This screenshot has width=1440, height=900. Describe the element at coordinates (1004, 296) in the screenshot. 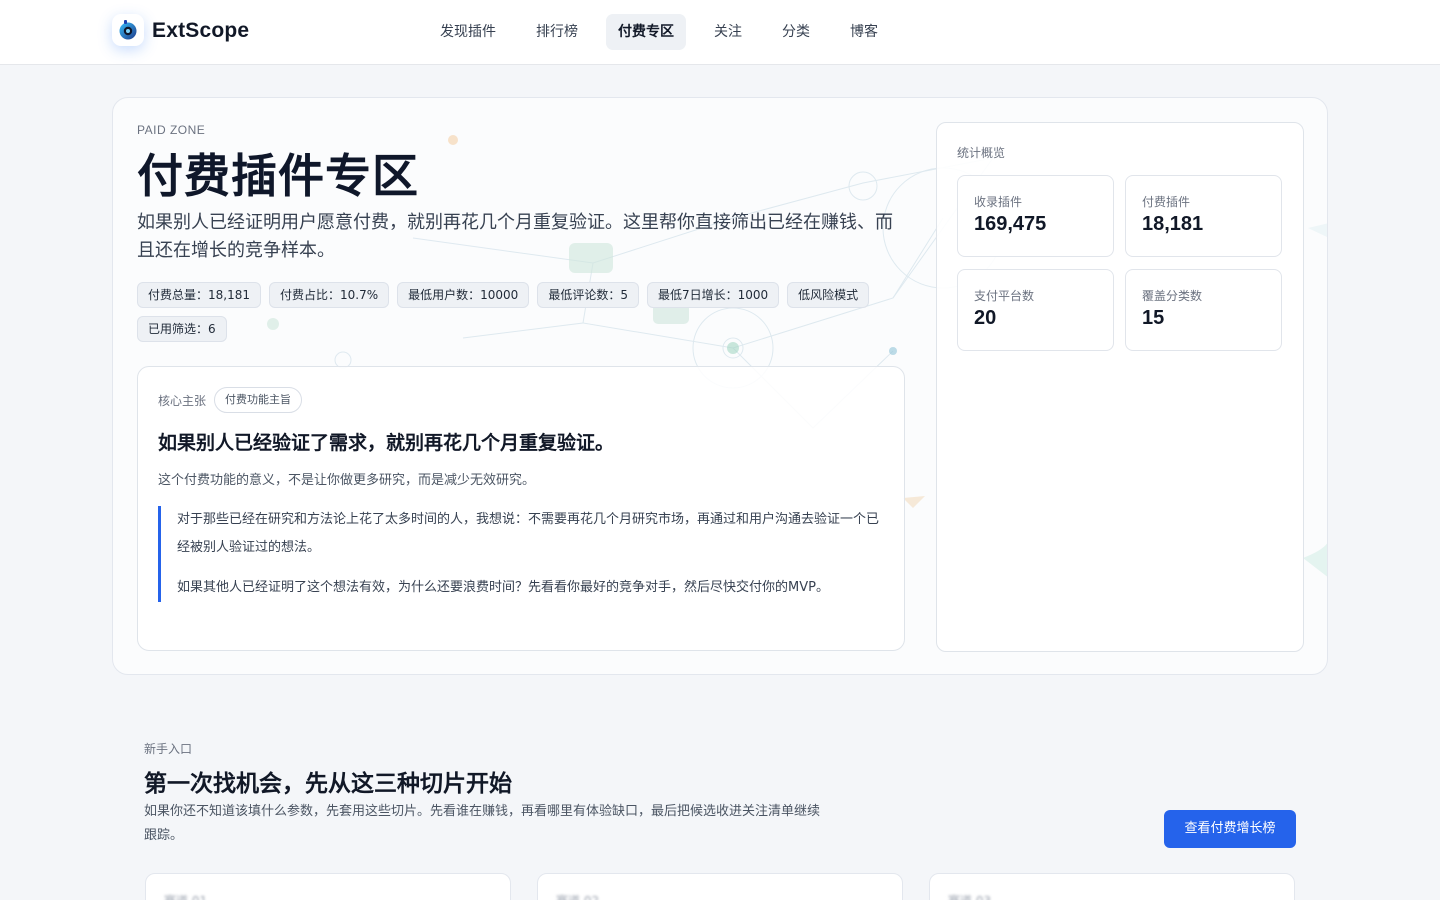

I see `stat-label: 支付平台数` at that location.